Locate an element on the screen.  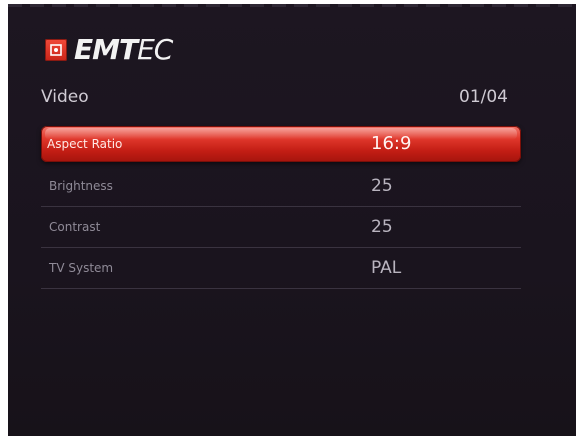
brand-name: EMTEC is located at coordinates (123, 49).